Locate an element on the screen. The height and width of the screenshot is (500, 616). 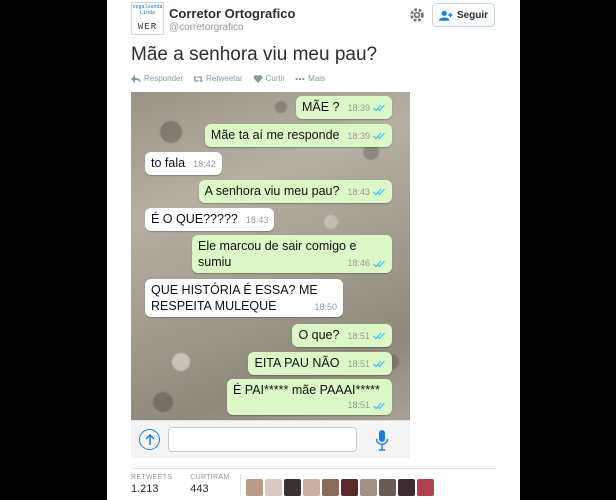
message-text: É PAI***** mãe PAAAI***** is located at coordinates (306, 390).